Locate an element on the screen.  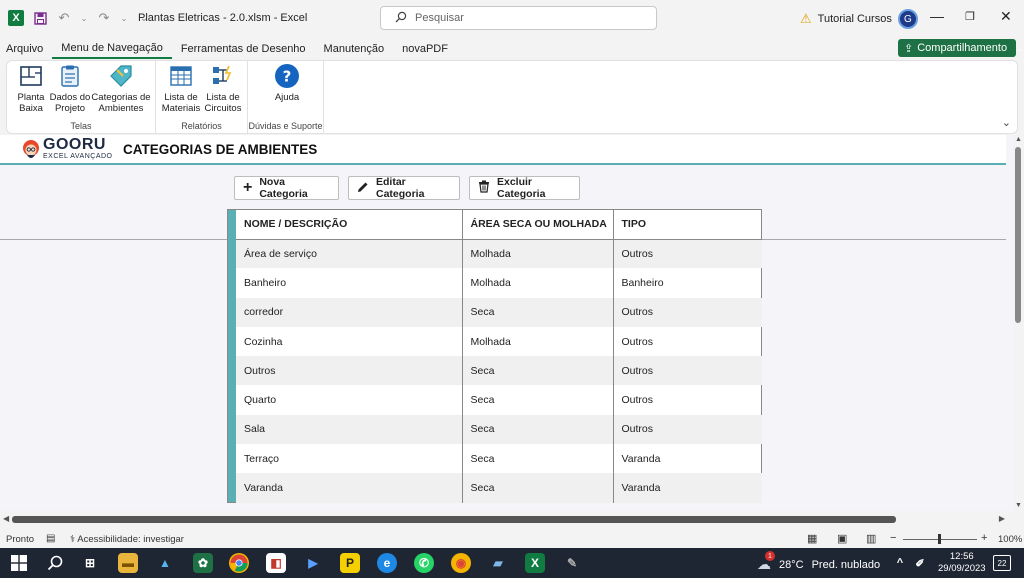
minimize-icon: — is located at coordinates (937, 16).